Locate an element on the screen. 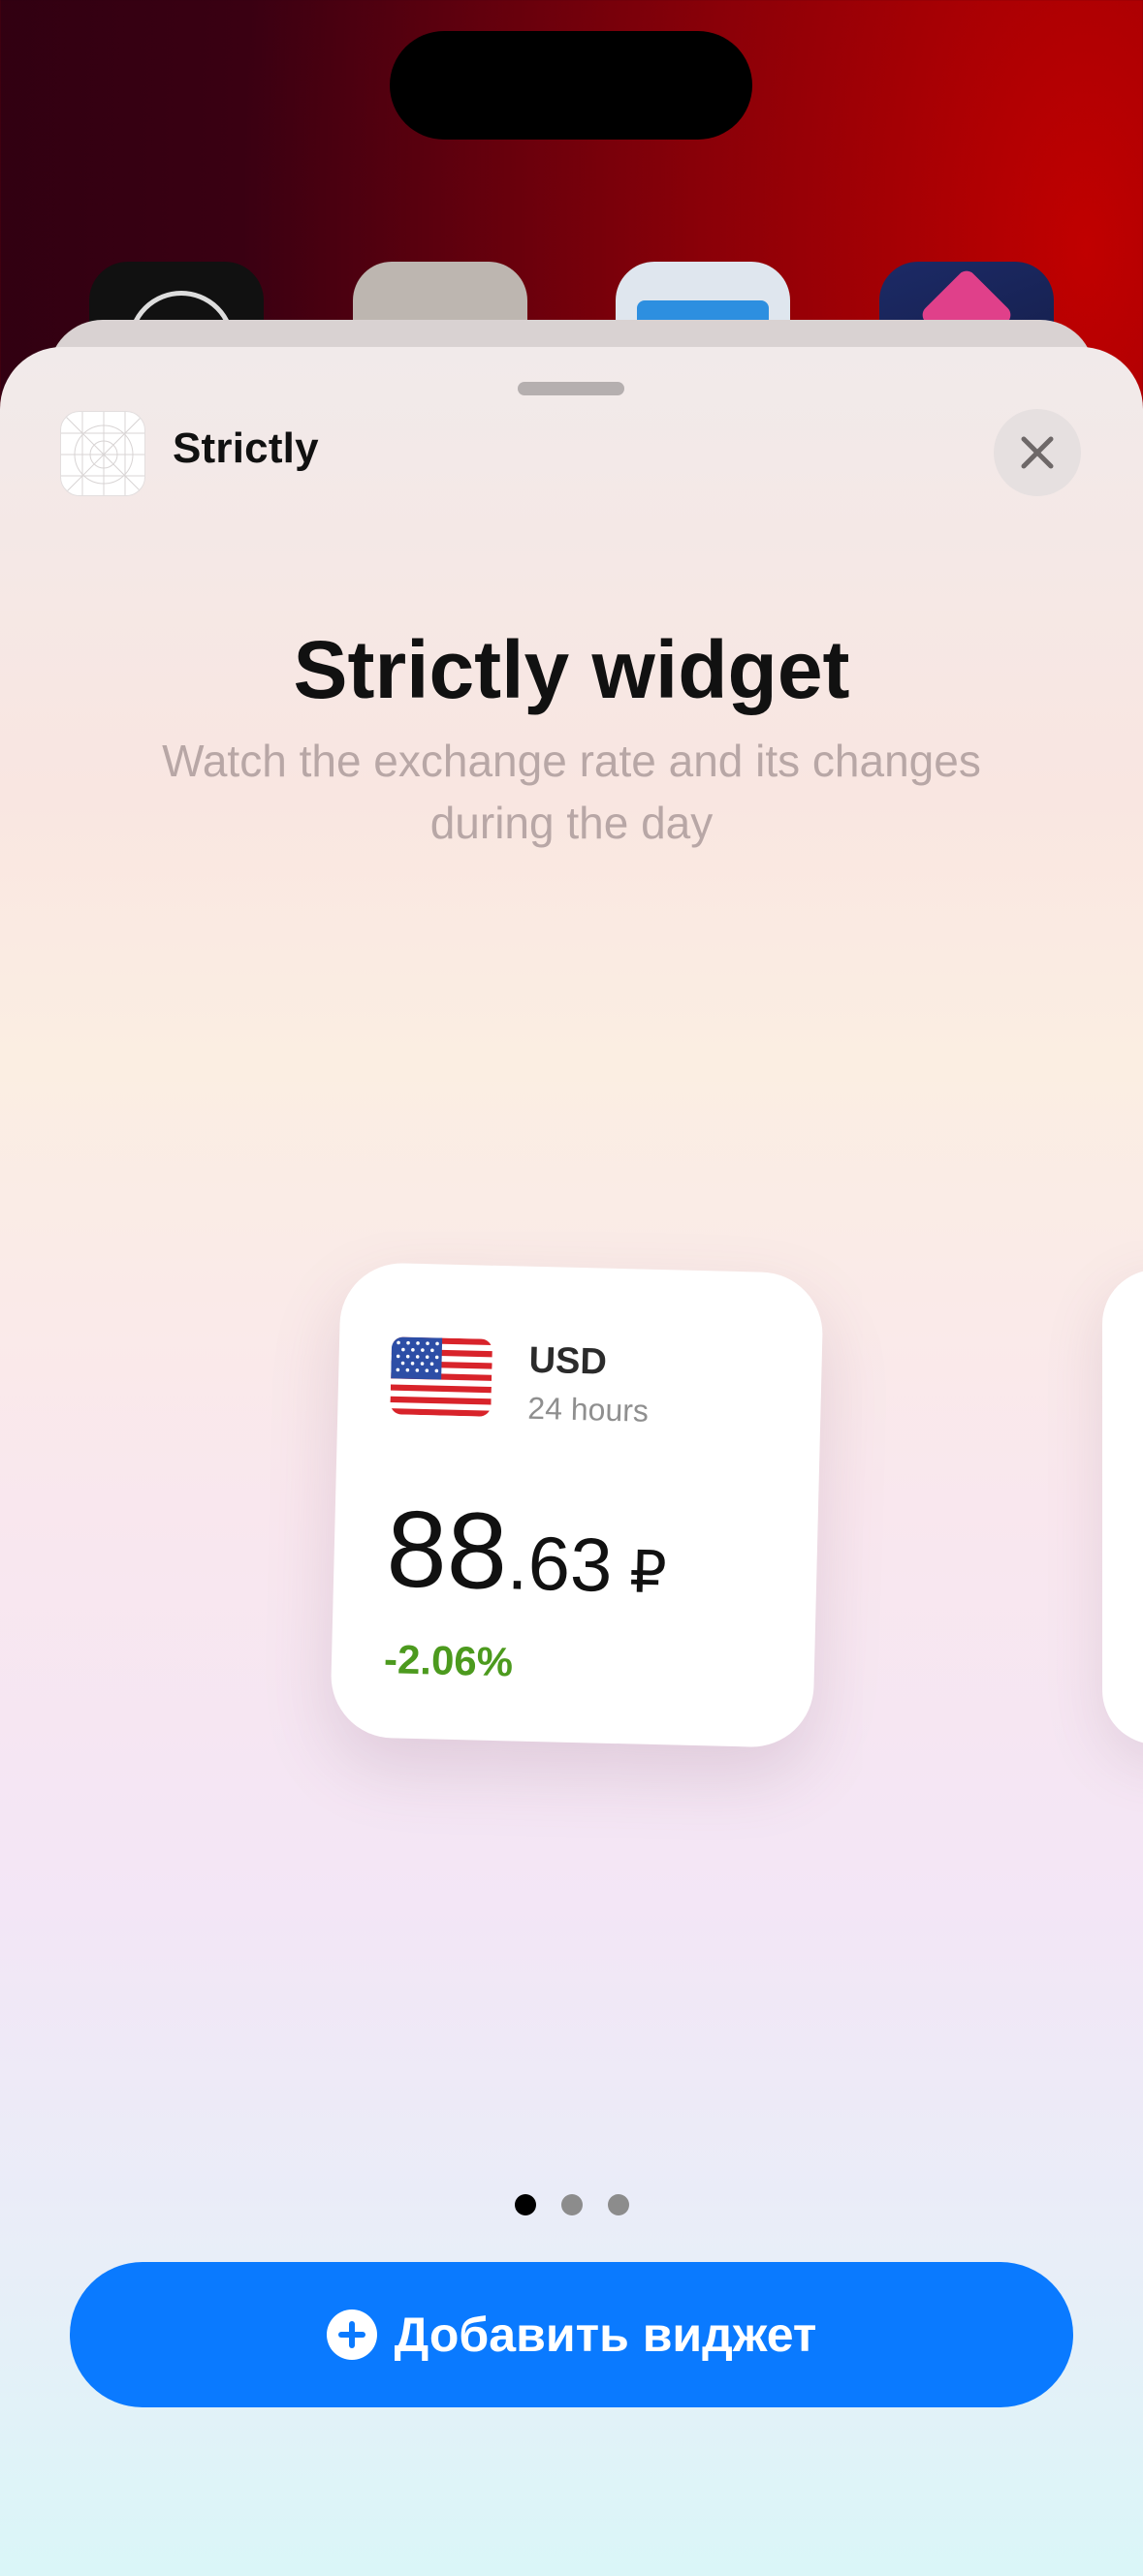  widget-preview-usd: USD 24 hours 88.63 ₽ -2.06% is located at coordinates (577, 1505).